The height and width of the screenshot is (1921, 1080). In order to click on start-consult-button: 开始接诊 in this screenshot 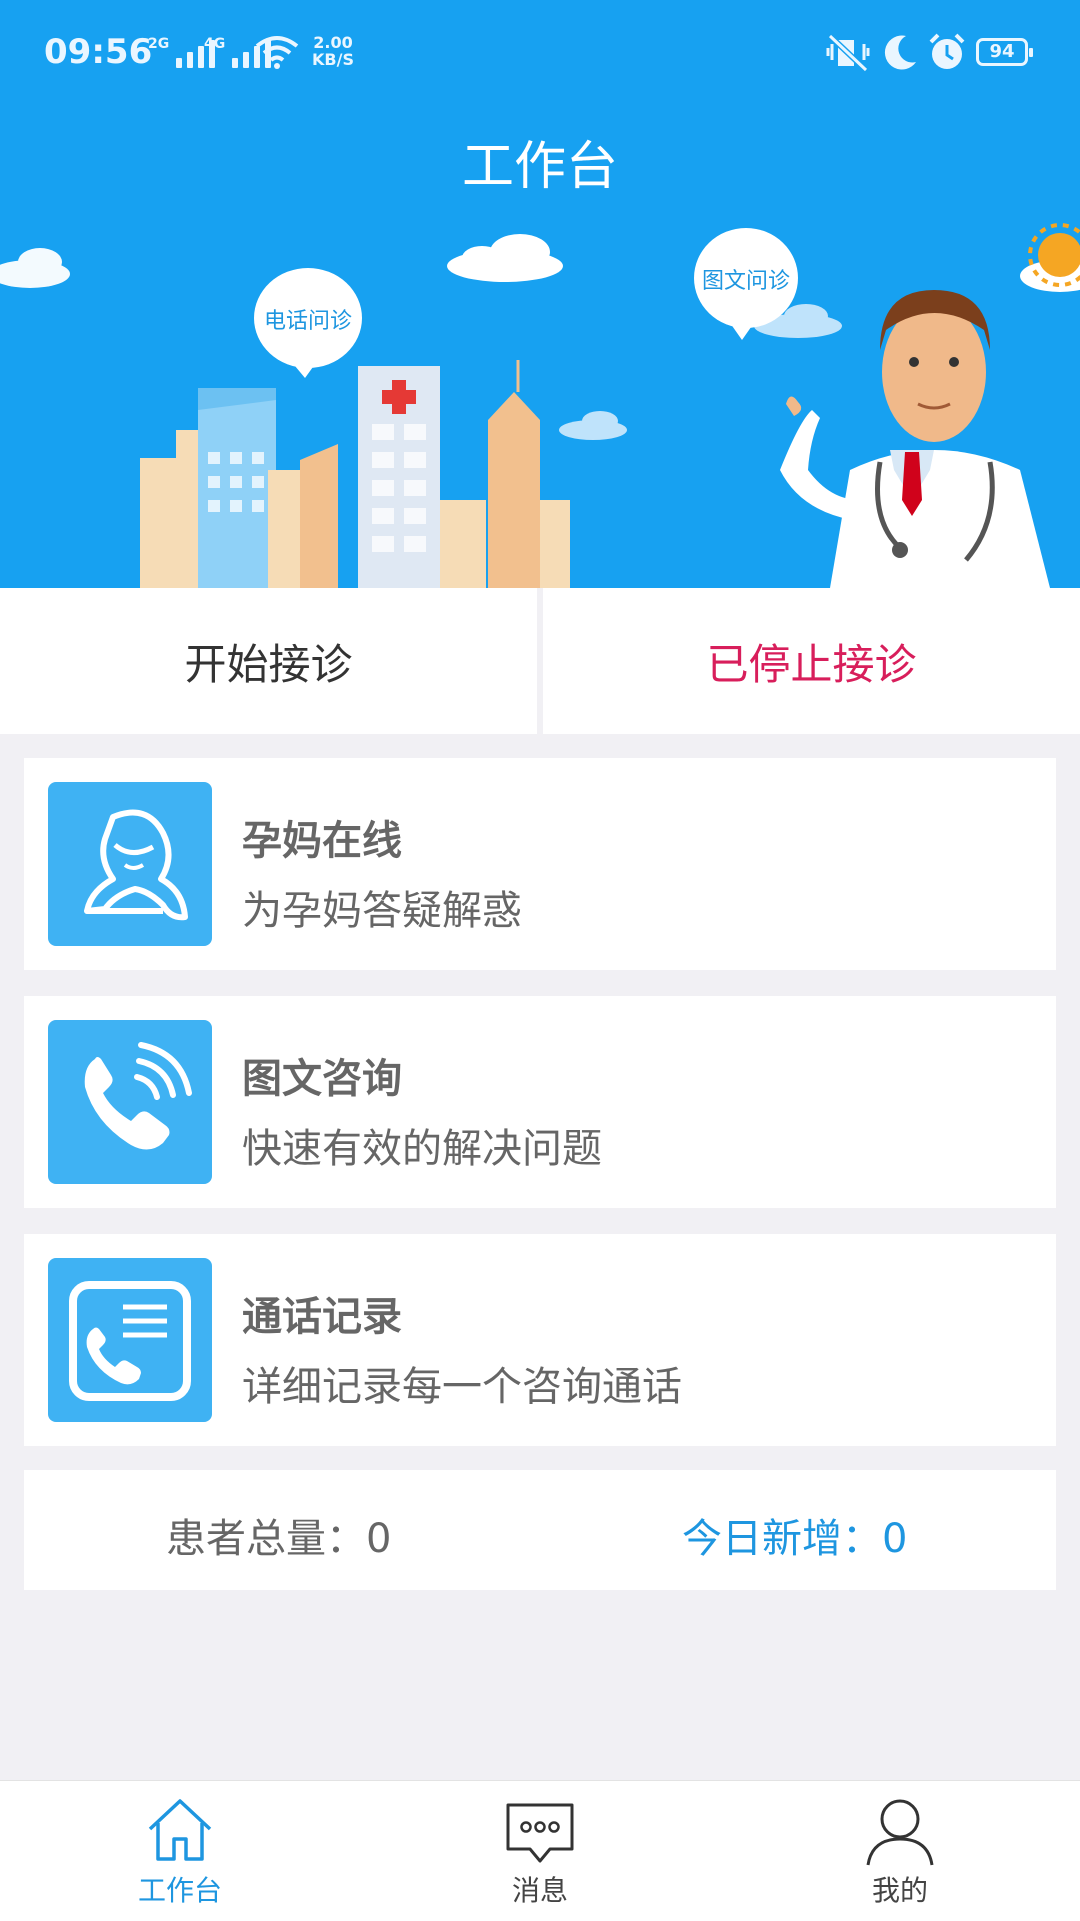, I will do `click(268, 661)`.